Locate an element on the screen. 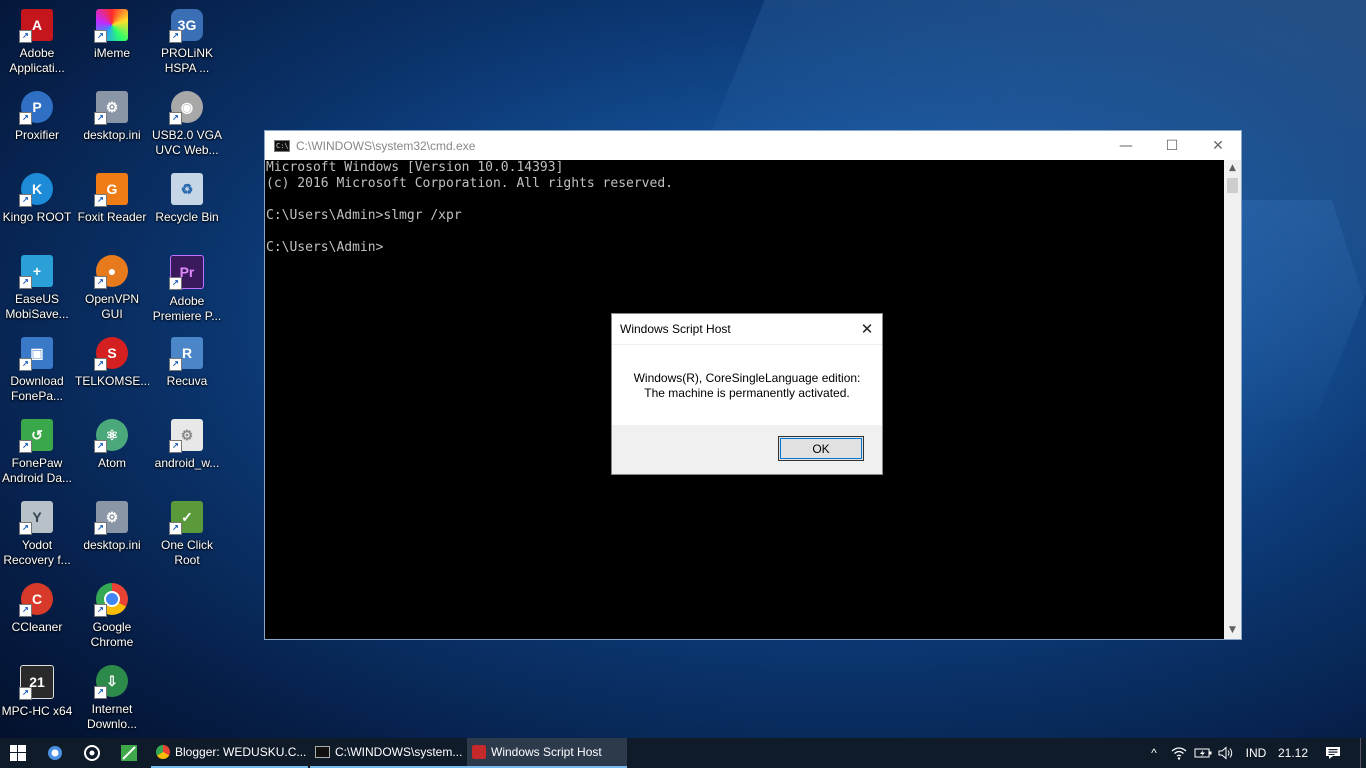 This screenshot has width=1366, height=768. adobe-premiere-icon: Pr ↗ is located at coordinates (186, 272).